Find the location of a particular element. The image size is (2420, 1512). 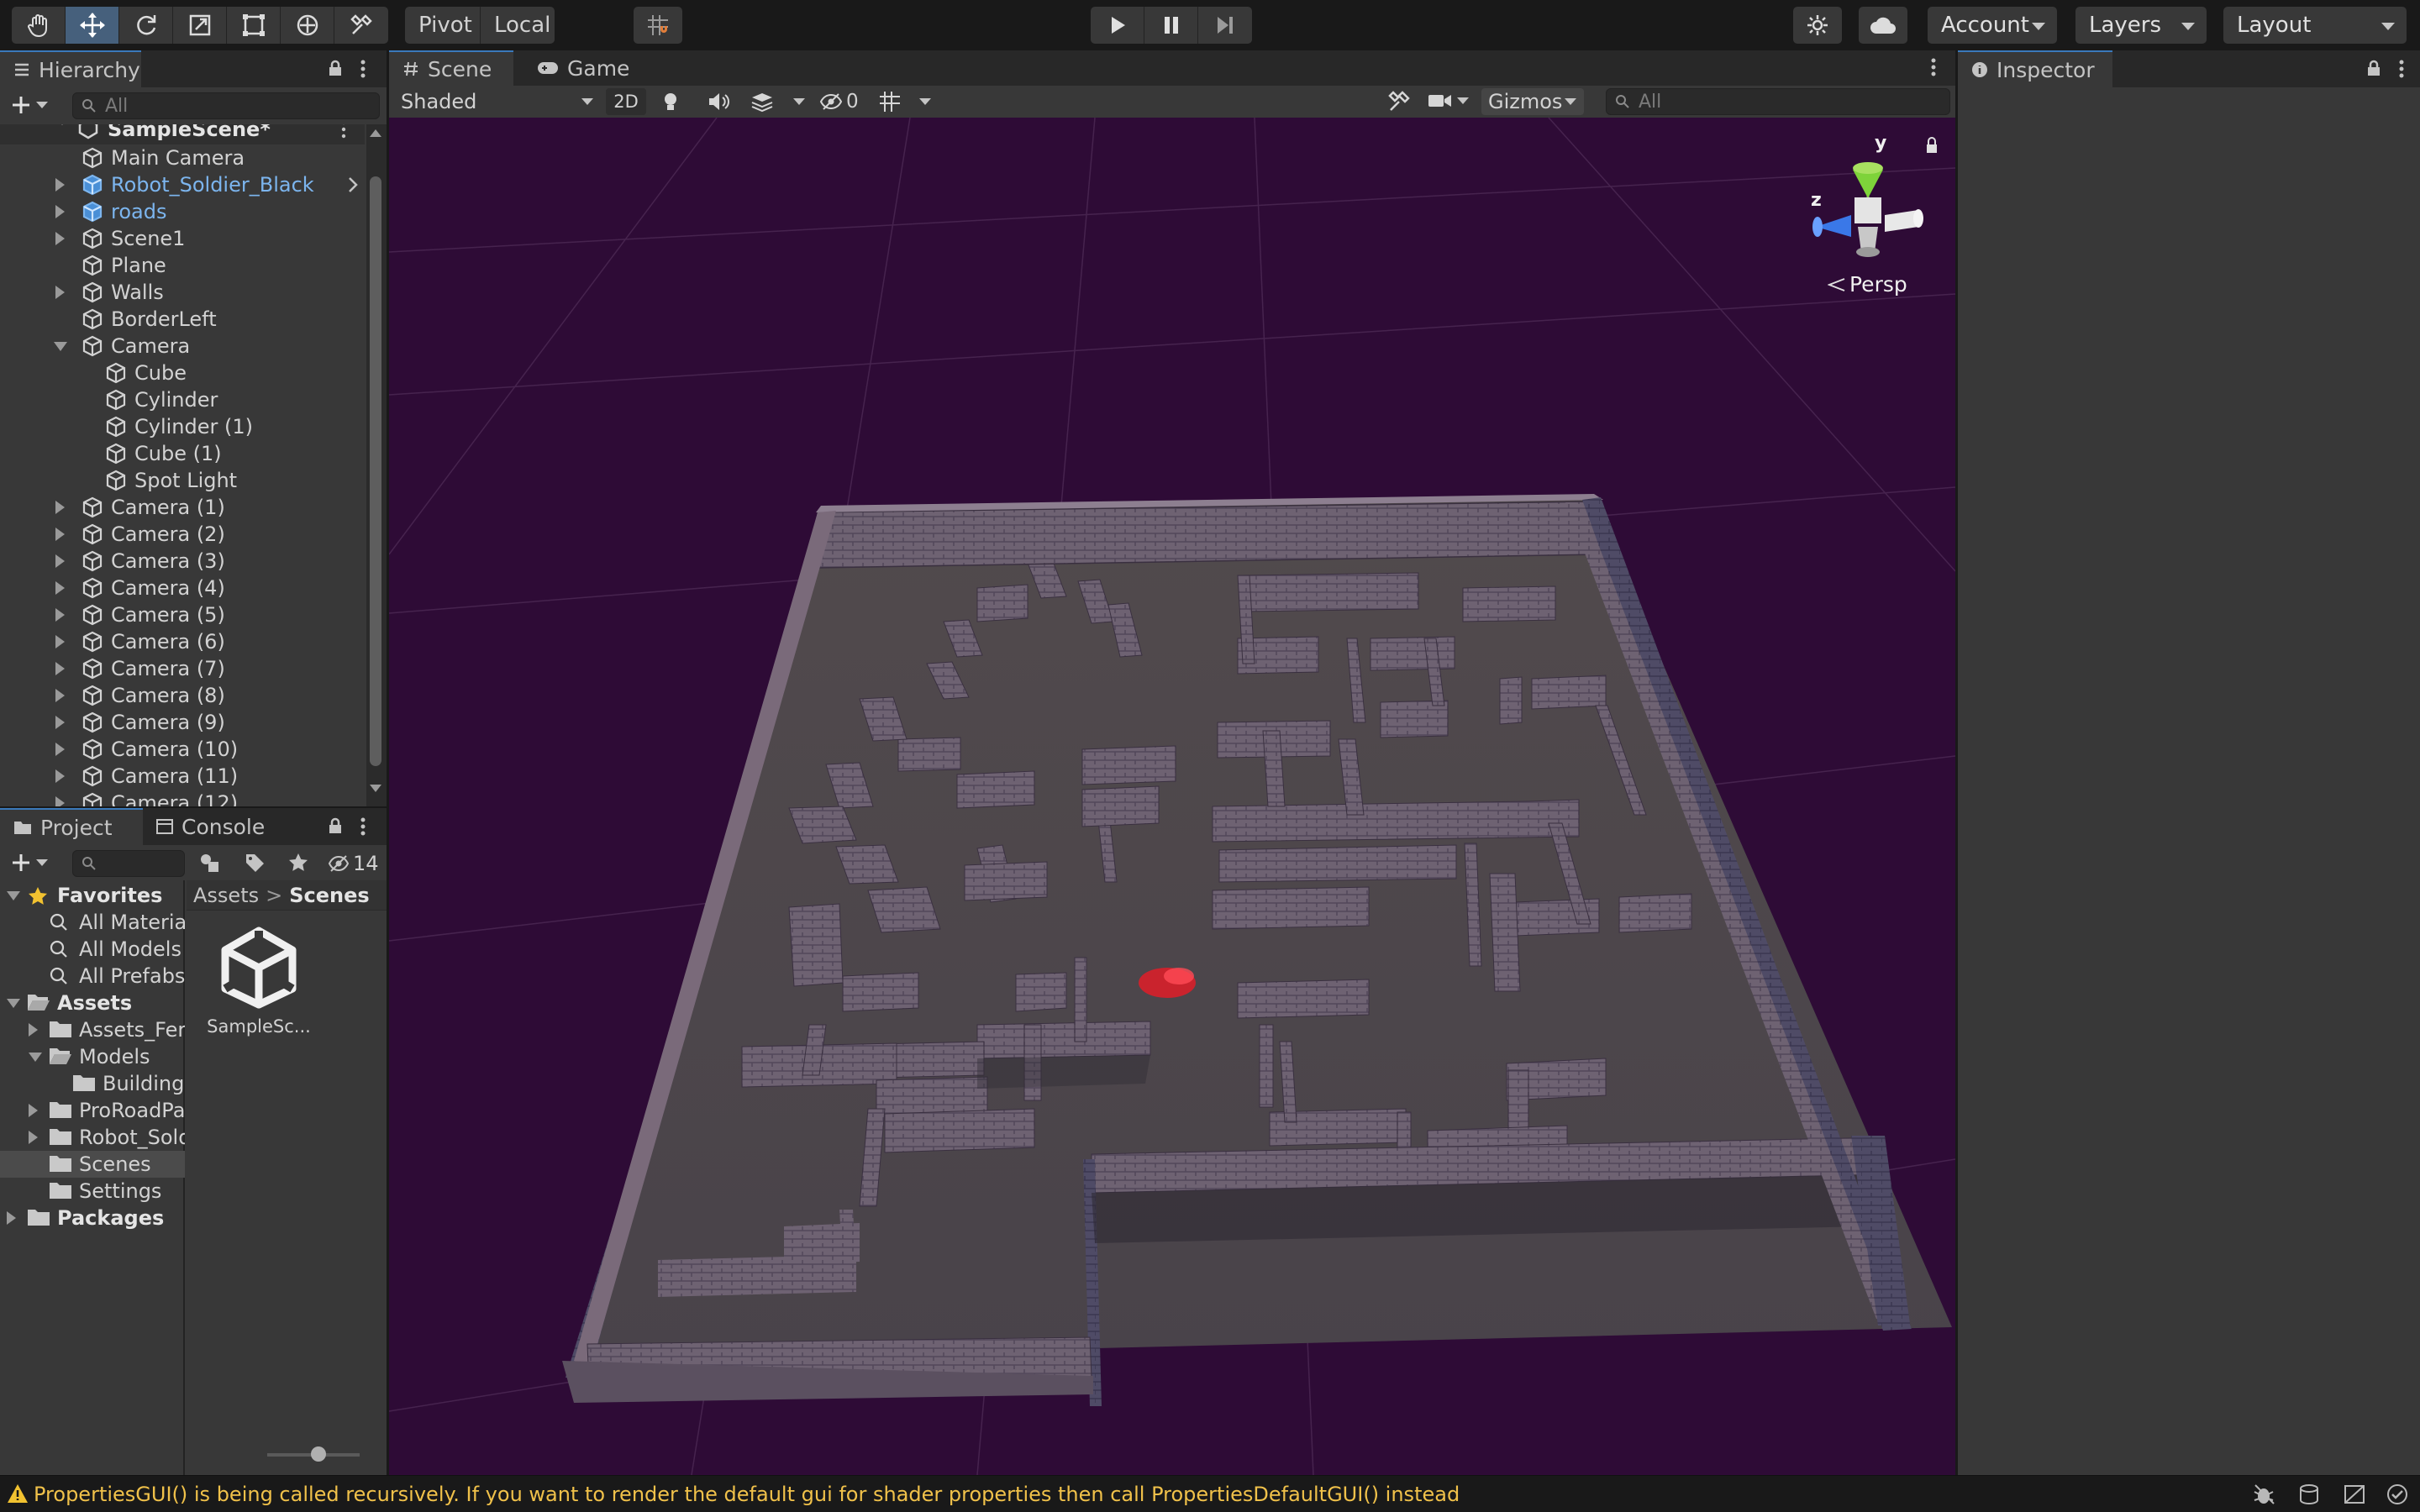

hierarchy-item: Plane is located at coordinates (182, 265).